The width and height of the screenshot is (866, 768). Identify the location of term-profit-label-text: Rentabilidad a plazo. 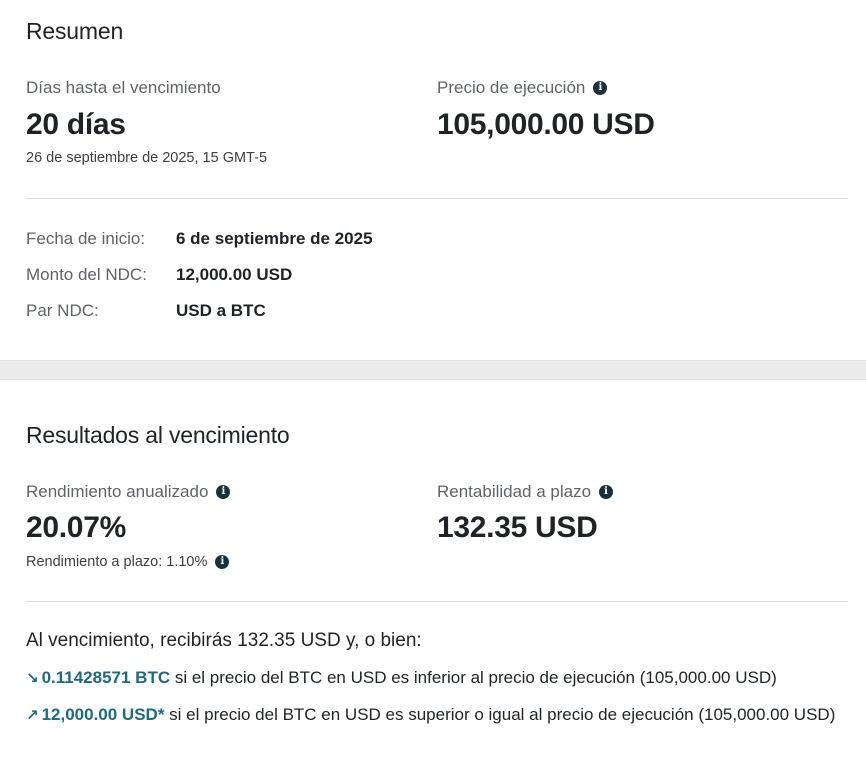
(514, 491).